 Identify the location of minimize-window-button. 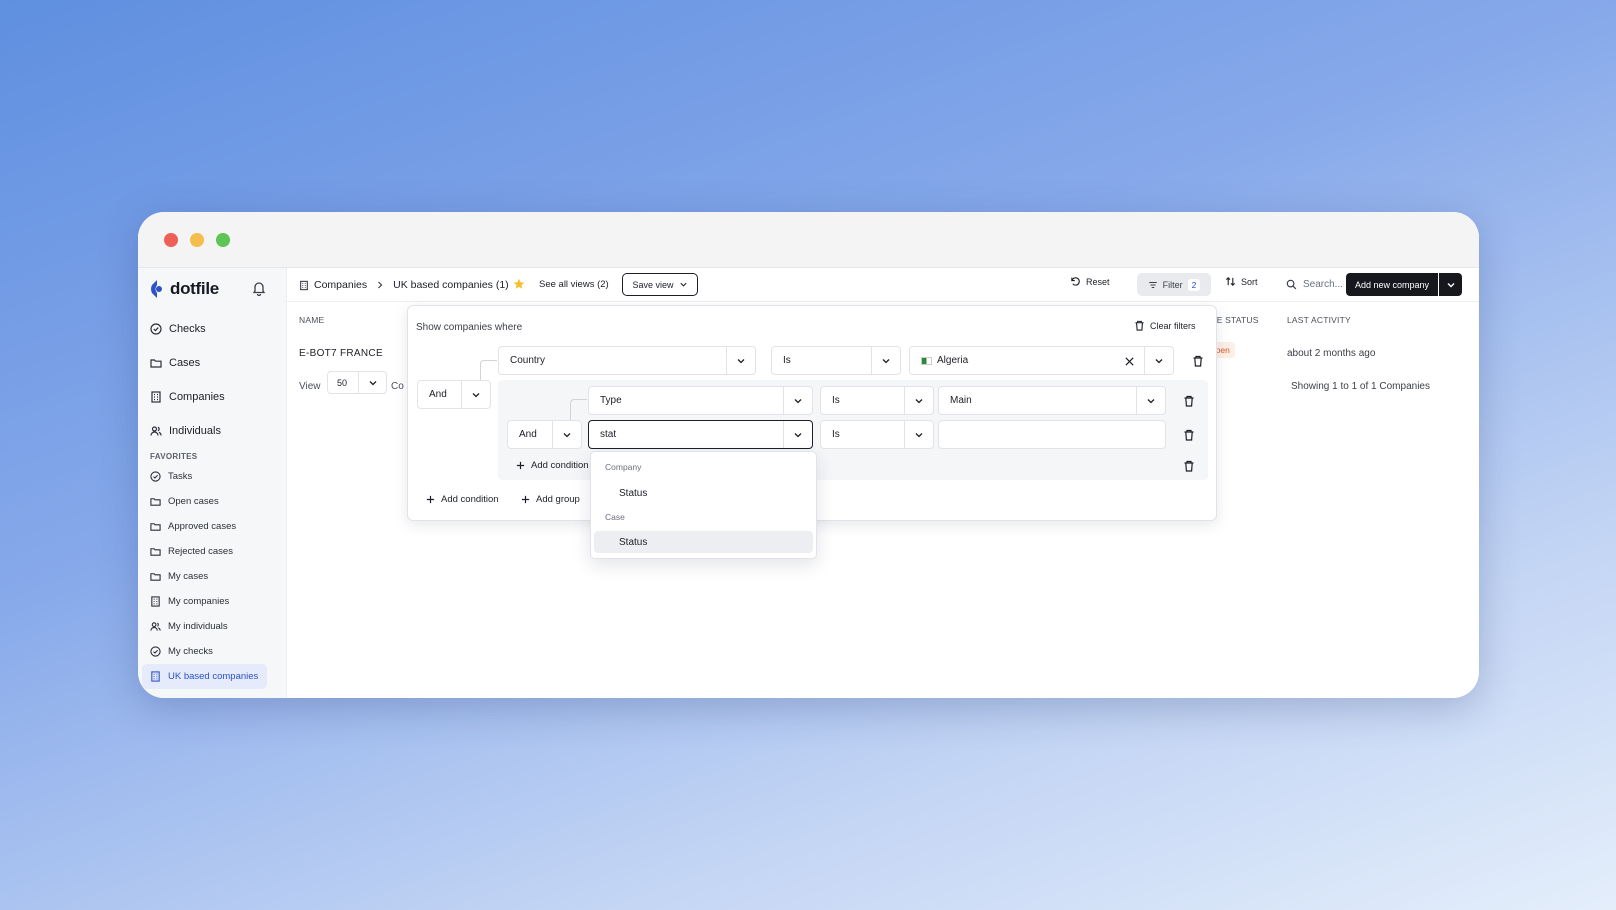
(197, 240).